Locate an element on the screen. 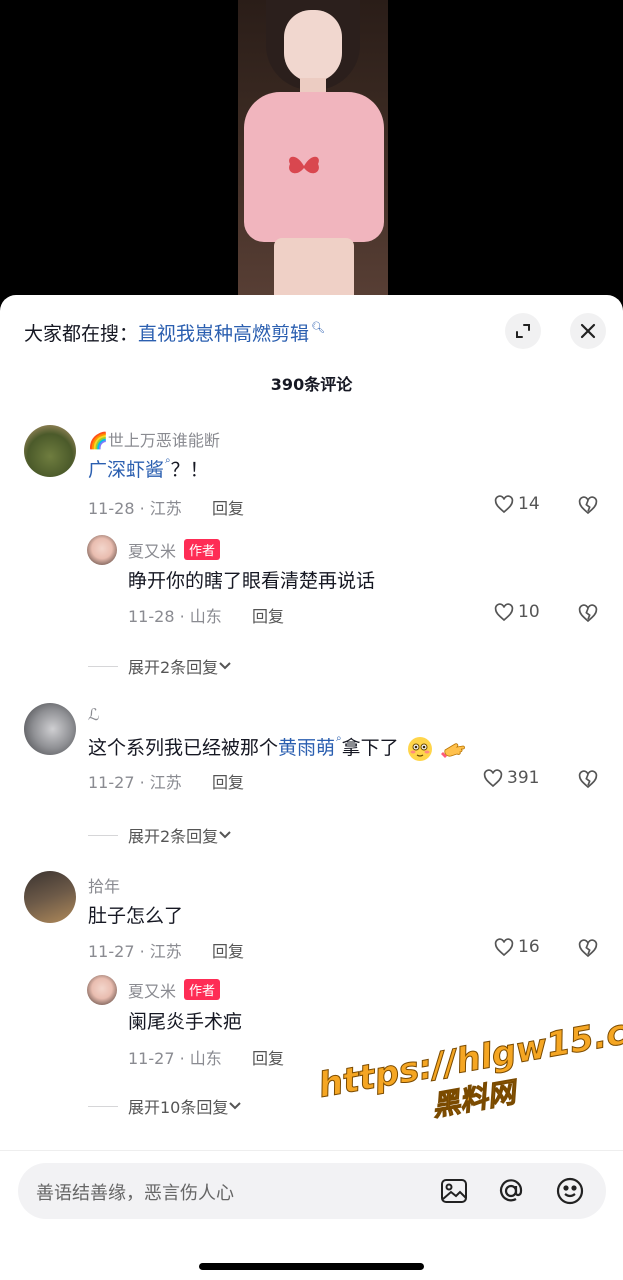 The height and width of the screenshot is (1280, 623). close-icon is located at coordinates (588, 331).